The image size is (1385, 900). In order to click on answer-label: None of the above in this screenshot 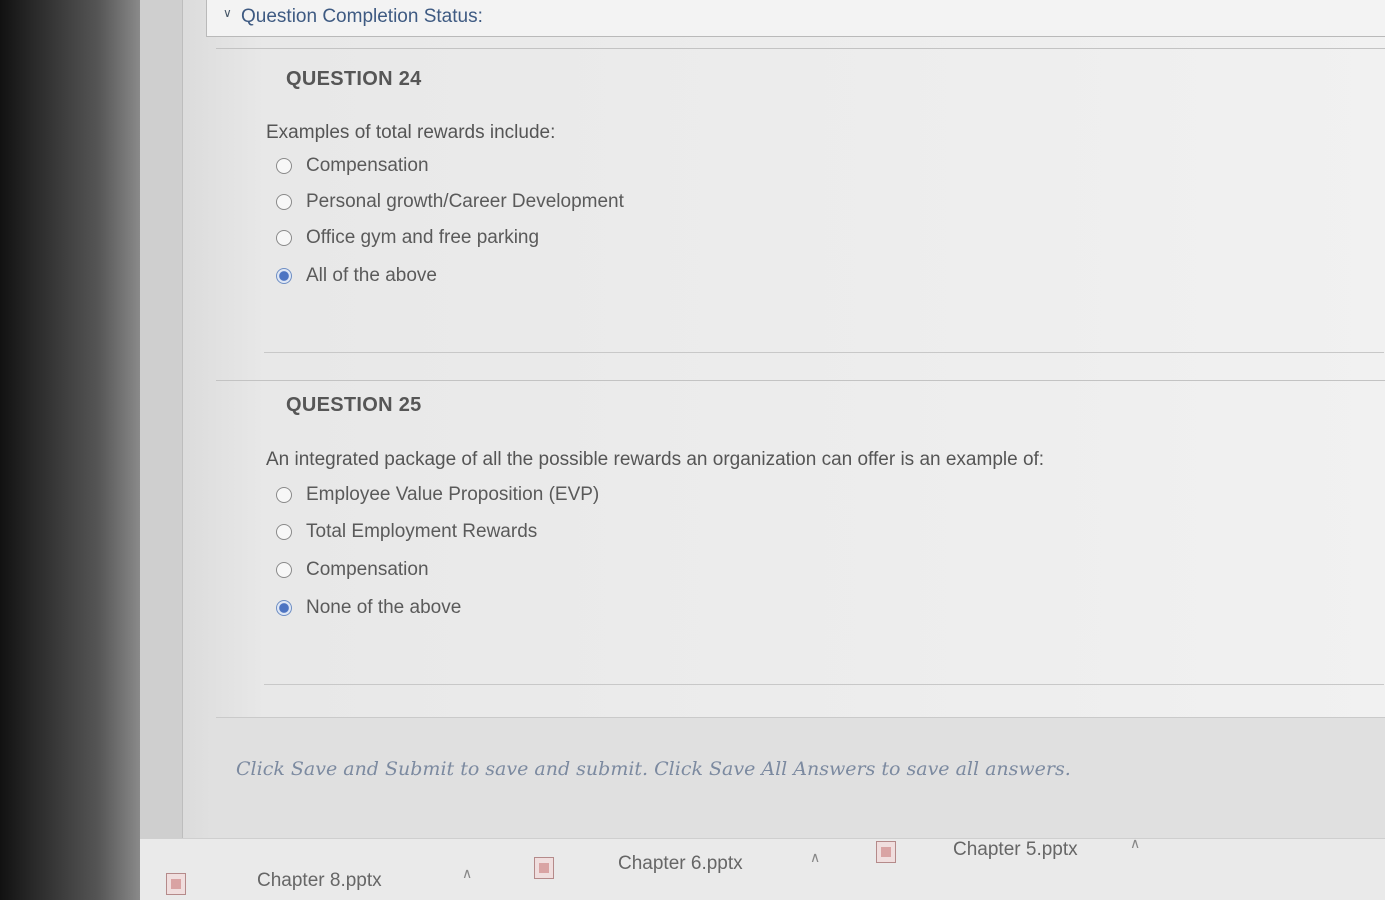, I will do `click(383, 608)`.